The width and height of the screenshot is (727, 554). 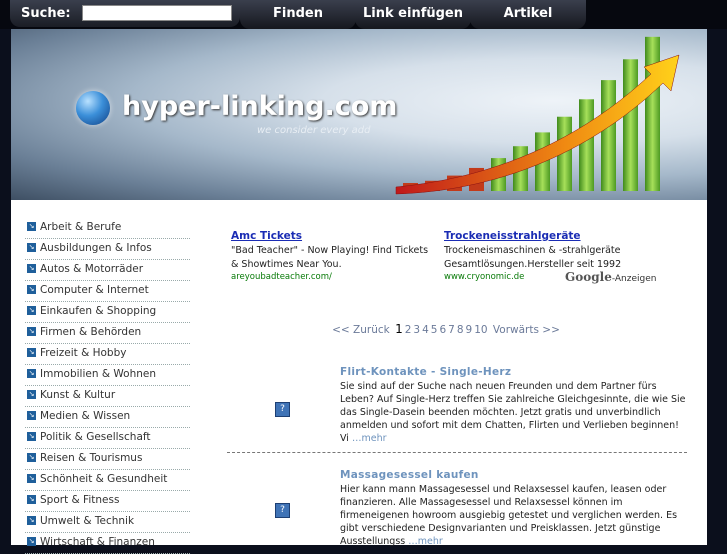 I want to click on sidebar-item-label: Sport & Fitness, so click(x=80, y=500).